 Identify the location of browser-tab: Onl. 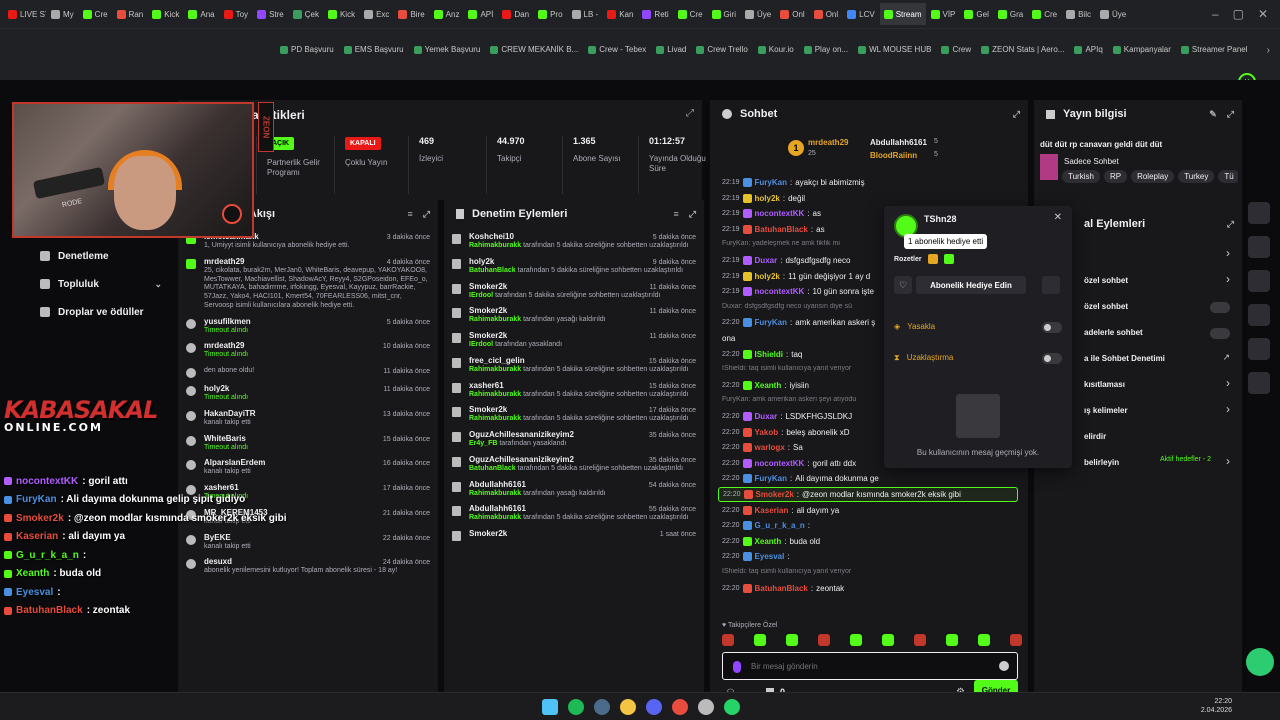
(826, 14).